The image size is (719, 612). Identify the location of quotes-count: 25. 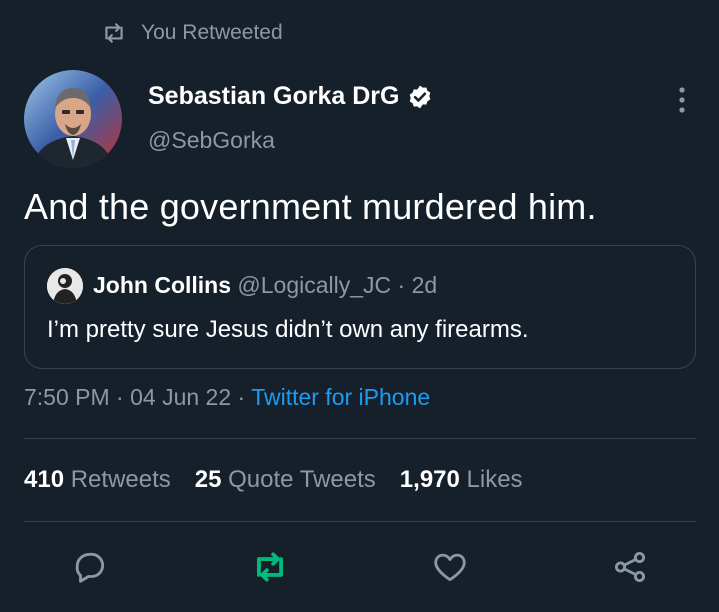
(208, 479).